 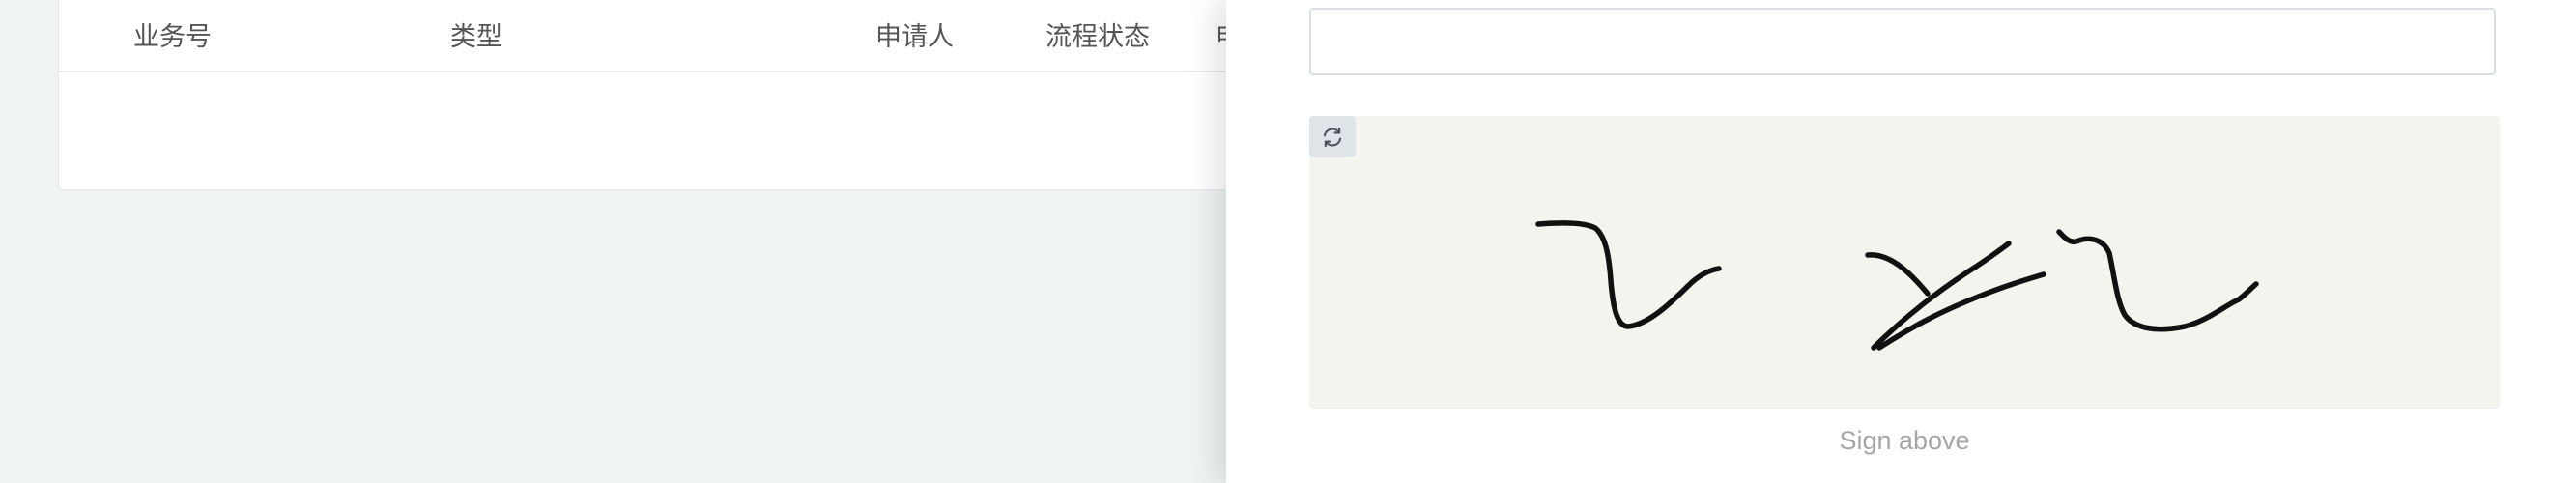 What do you see at coordinates (476, 34) in the screenshot?
I see `column-header-type: 类型` at bounding box center [476, 34].